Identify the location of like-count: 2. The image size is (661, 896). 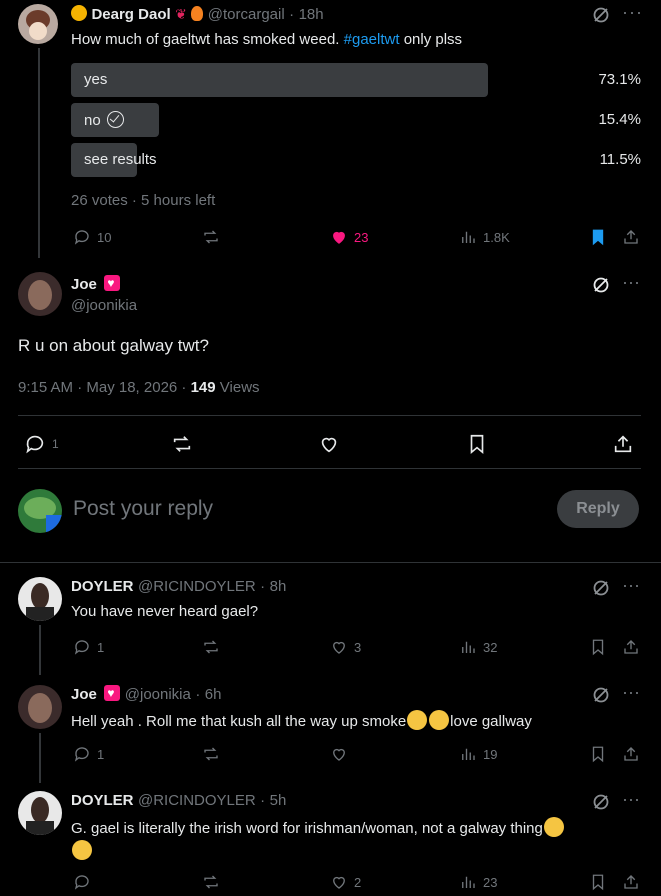
(358, 882).